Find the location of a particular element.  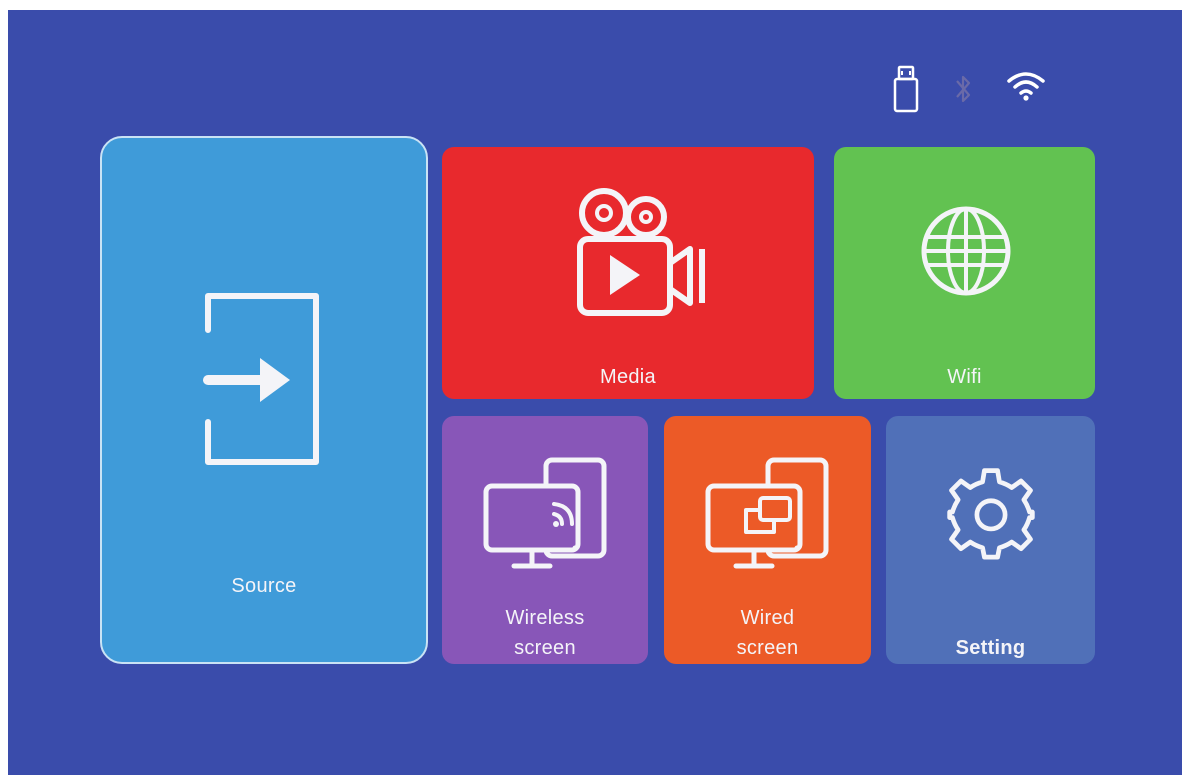

wired-screen-label-line1: Wired is located at coordinates (767, 618).